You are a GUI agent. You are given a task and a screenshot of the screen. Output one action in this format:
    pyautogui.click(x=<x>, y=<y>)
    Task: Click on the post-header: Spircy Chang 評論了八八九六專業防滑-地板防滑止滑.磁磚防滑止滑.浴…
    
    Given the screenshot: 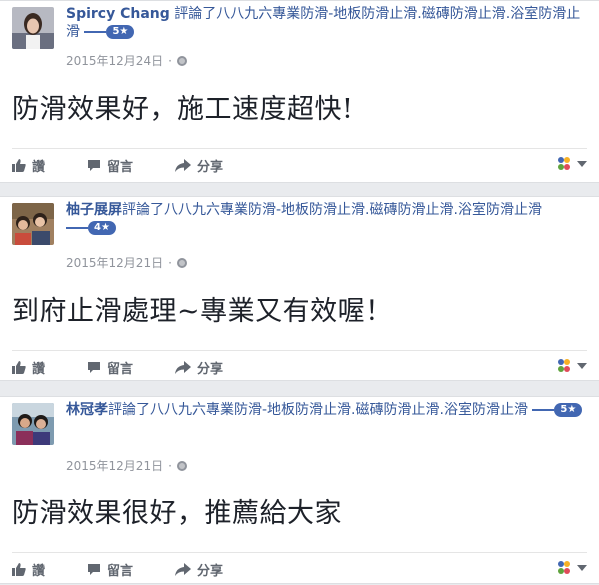 What is the action you would take?
    pyautogui.click(x=326, y=23)
    